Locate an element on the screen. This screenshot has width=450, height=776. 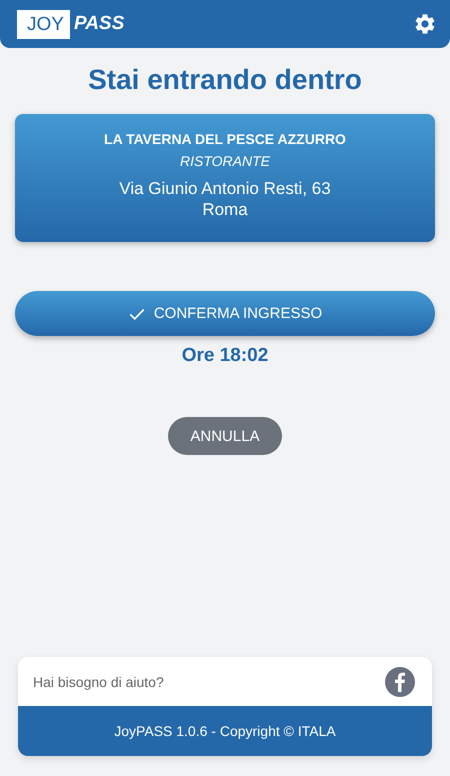
help-text: Hai bisogno di aiuto? is located at coordinates (98, 682).